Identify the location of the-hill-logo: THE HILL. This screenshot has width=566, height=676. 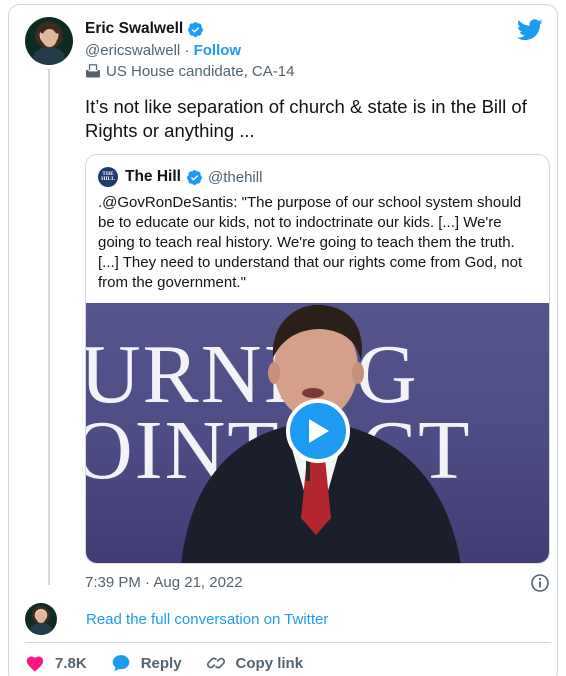
(108, 177).